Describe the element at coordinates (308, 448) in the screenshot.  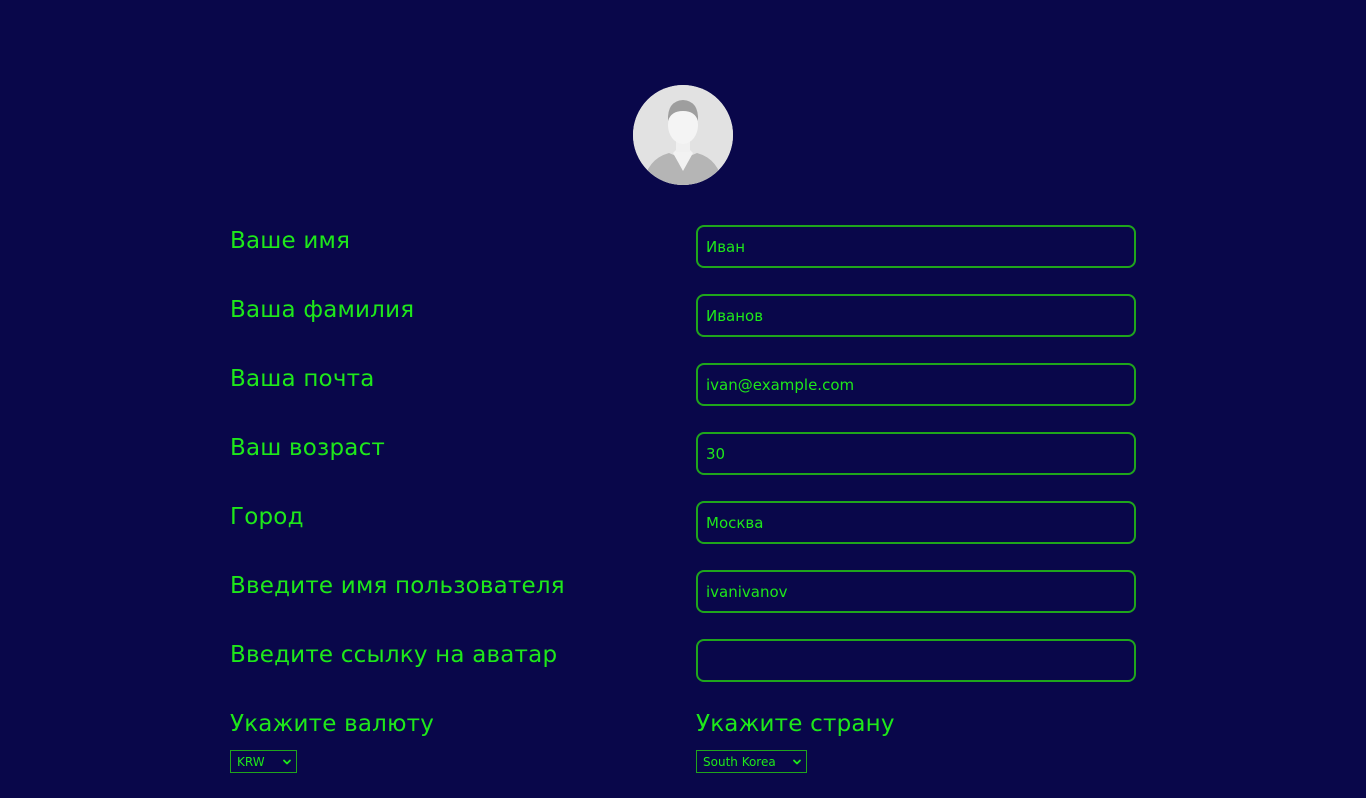
I see `age-label: Ваш возраст` at that location.